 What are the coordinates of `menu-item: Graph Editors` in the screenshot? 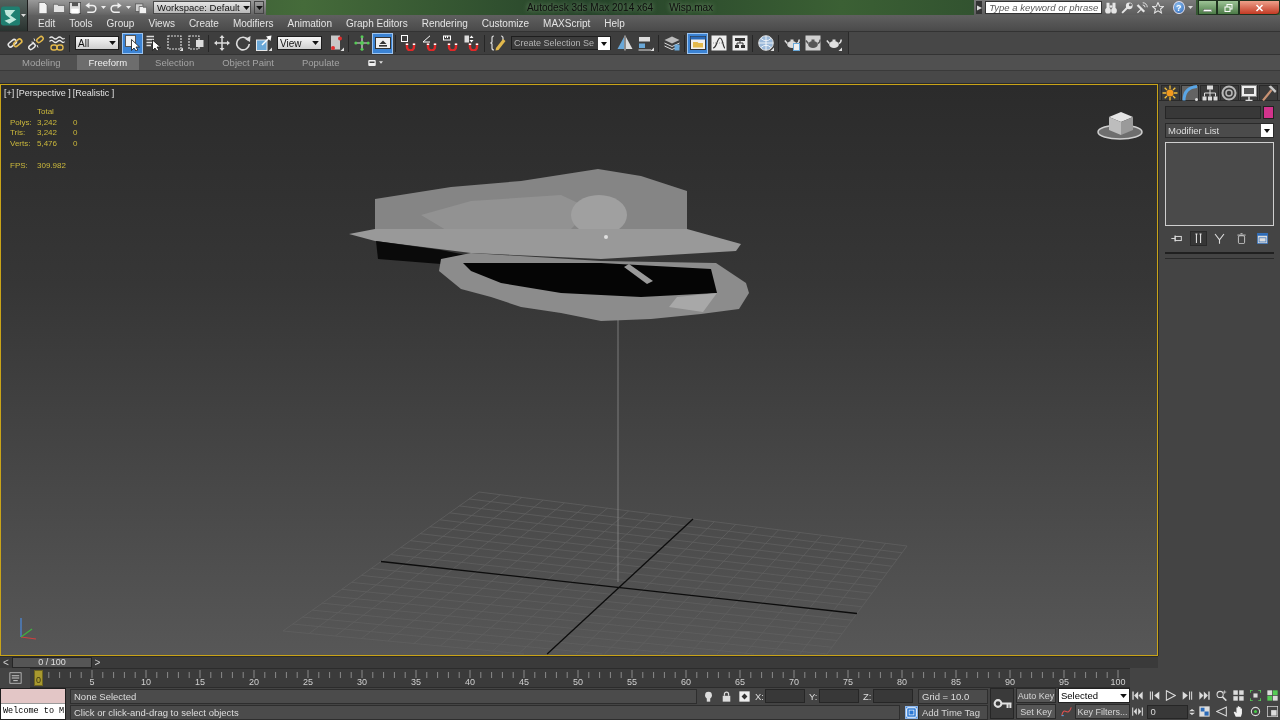 It's located at (376, 23).